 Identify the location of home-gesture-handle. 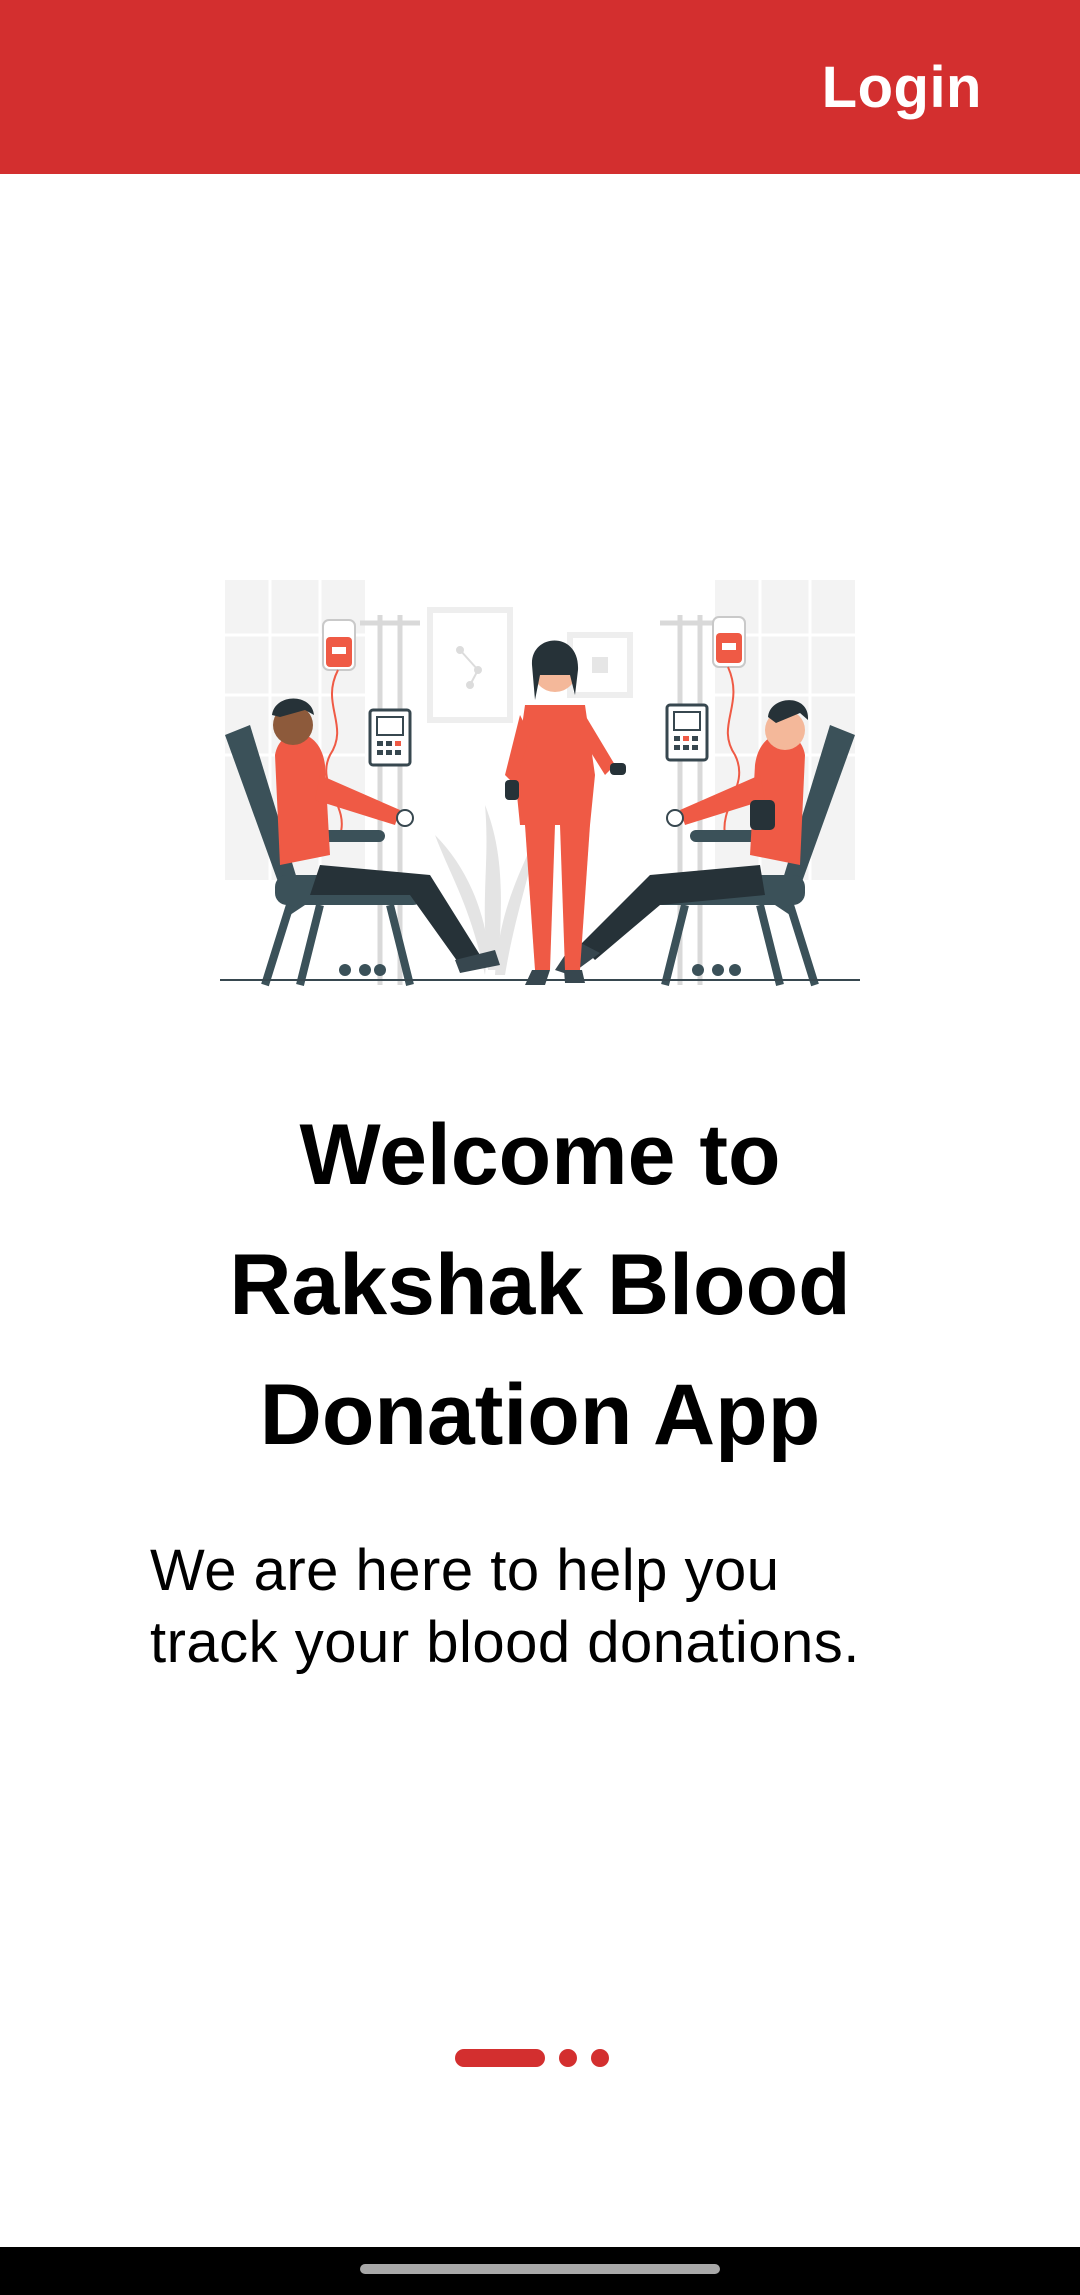
(540, 2269).